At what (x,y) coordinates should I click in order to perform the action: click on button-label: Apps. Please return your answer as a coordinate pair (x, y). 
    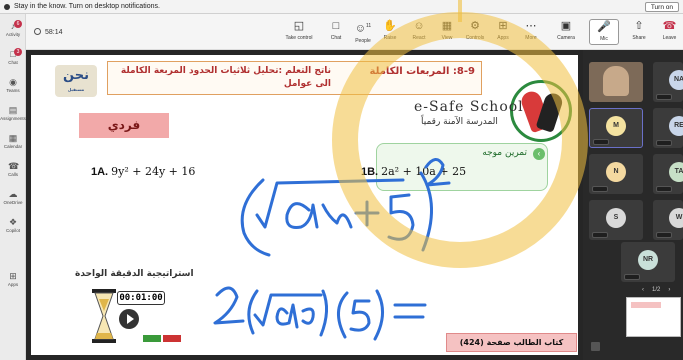
    Looking at the image, I should click on (503, 38).